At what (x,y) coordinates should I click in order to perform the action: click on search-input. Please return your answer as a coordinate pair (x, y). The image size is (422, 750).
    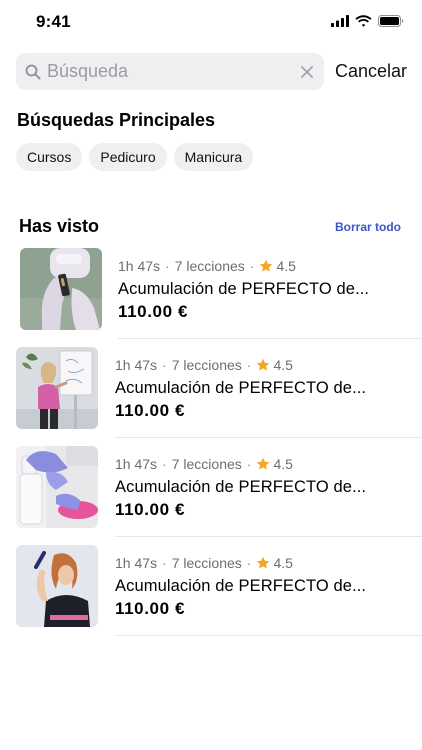
    Looking at the image, I should click on (171, 71).